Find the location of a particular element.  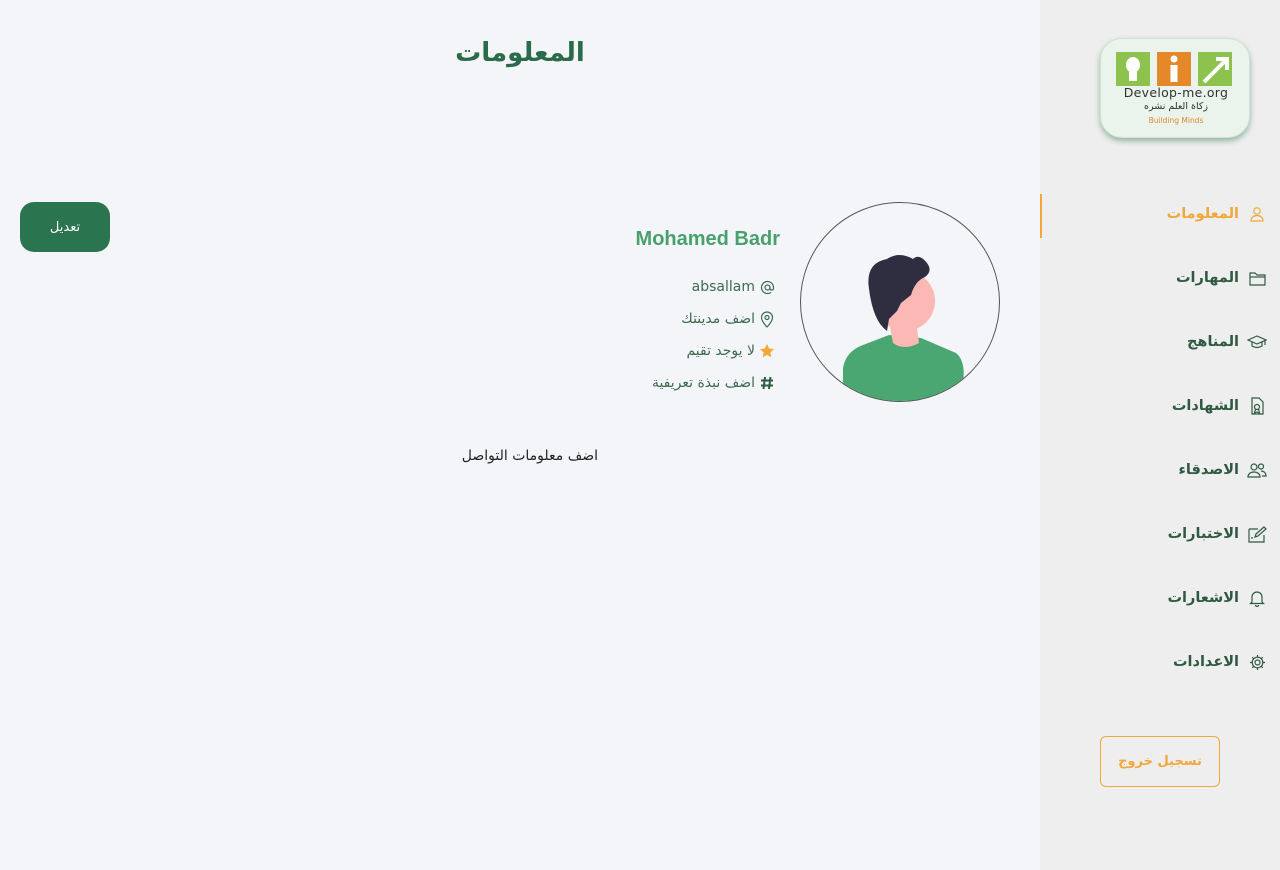

location-pin-icon is located at coordinates (767, 319).